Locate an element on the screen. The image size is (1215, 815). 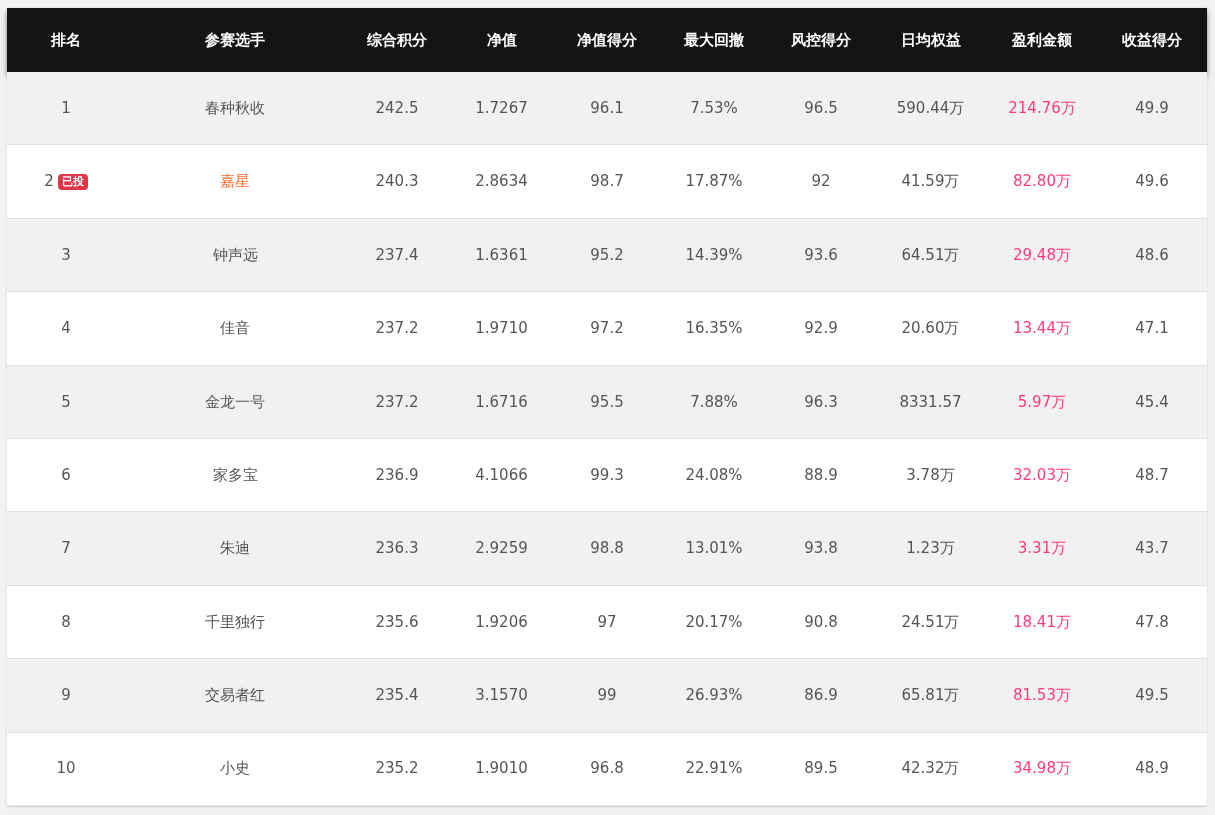
table-cell-text: 32.03万 is located at coordinates (1042, 475).